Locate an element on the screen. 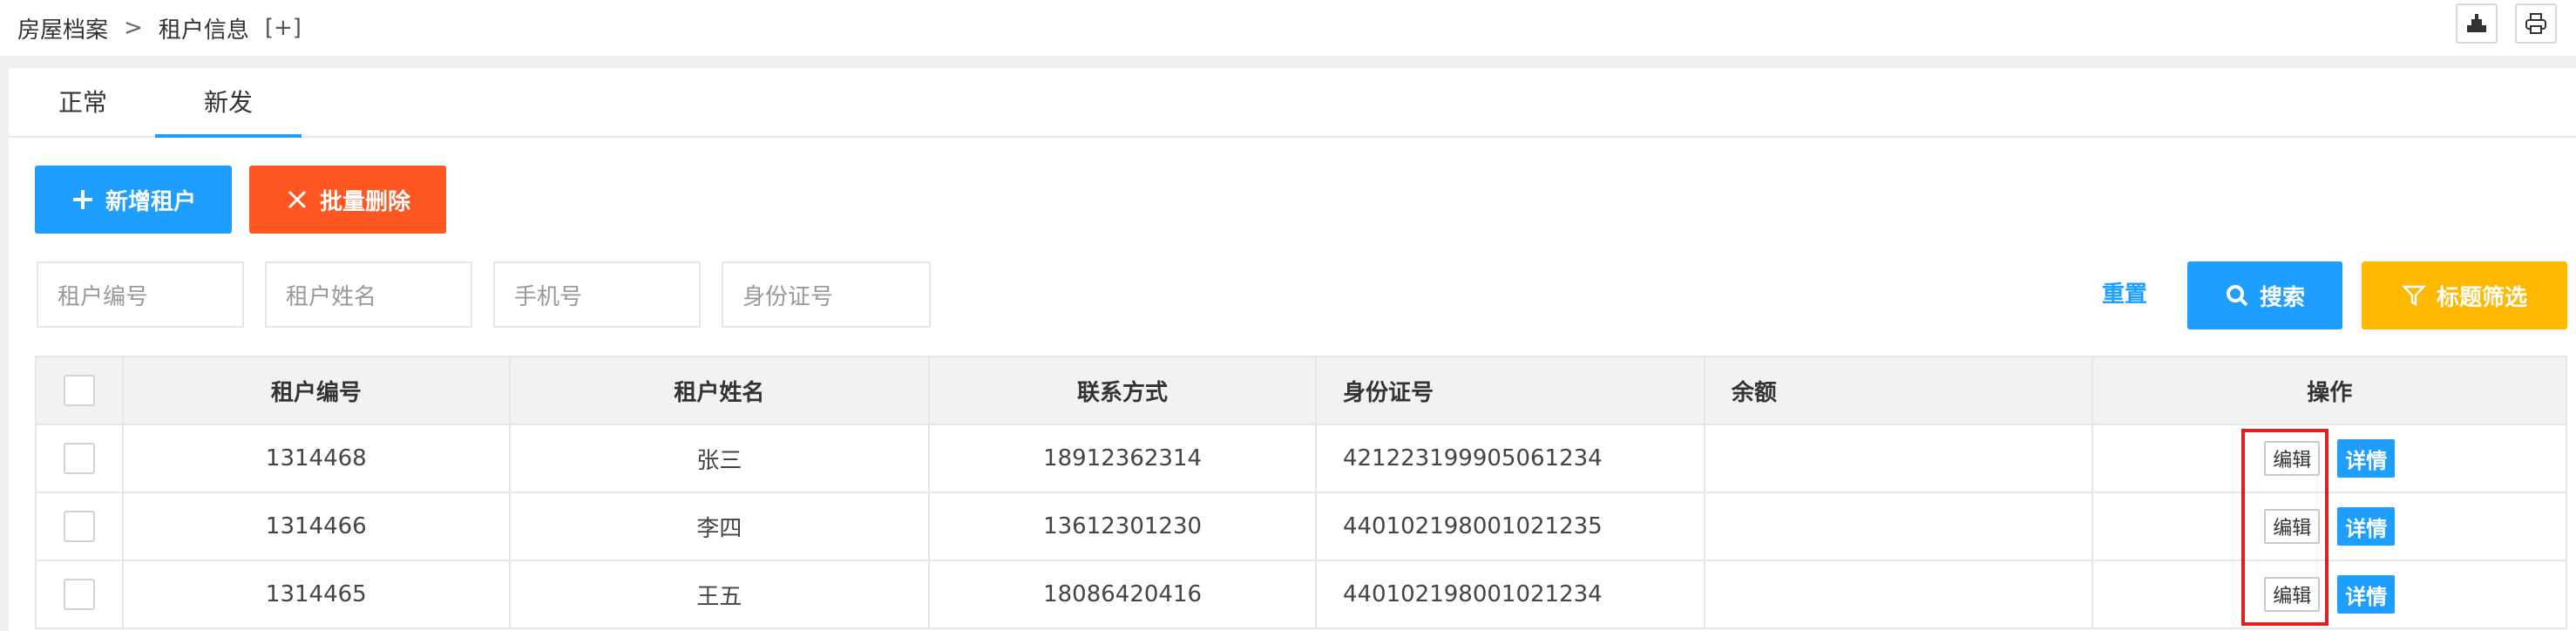 The height and width of the screenshot is (631, 2576). breadcrumb: 房屋档案 > 租户信息 [+] is located at coordinates (160, 28).